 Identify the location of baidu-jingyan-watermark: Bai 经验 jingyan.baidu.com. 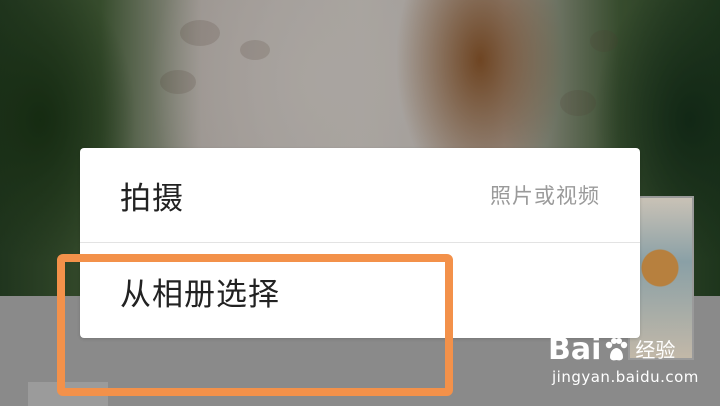
(623, 364).